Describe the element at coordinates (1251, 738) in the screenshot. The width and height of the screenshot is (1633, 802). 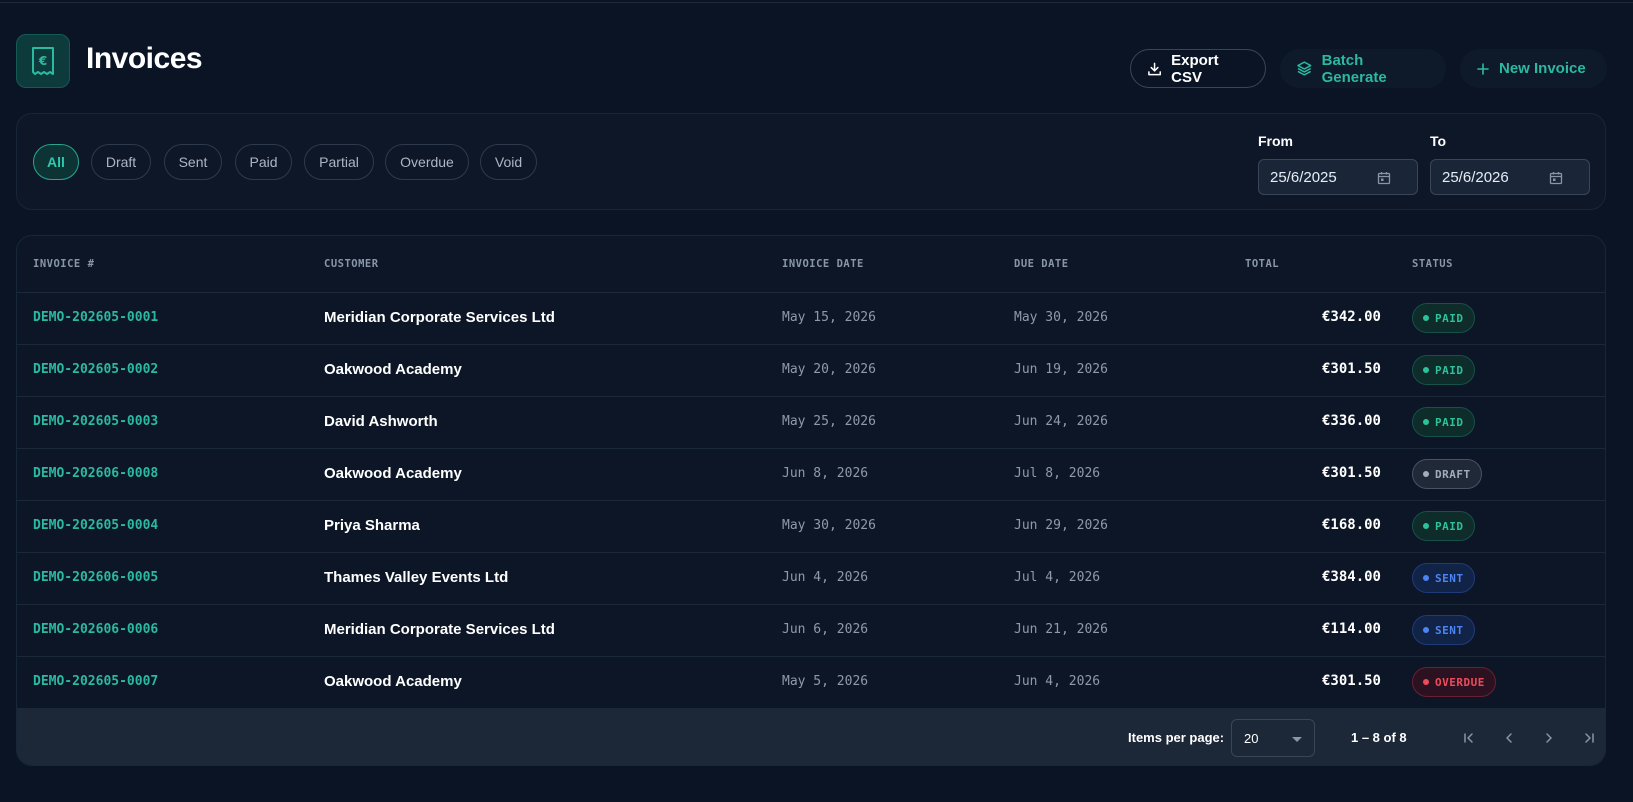
I see `items-per-page-value: 20` at that location.